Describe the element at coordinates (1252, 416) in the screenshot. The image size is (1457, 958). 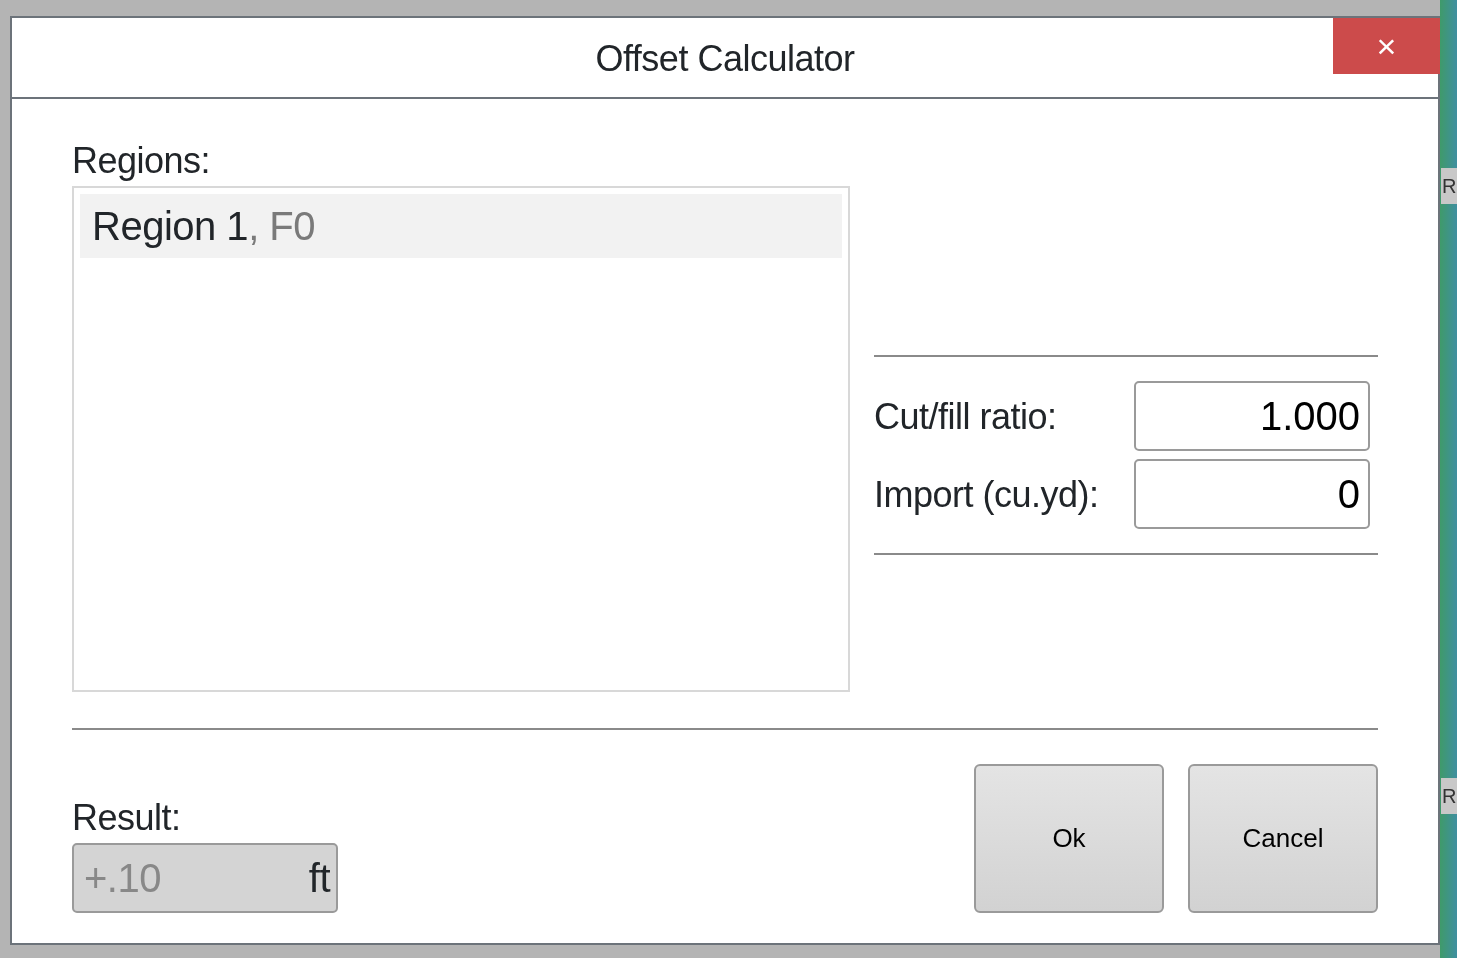
I see `input-field: 1.000` at that location.